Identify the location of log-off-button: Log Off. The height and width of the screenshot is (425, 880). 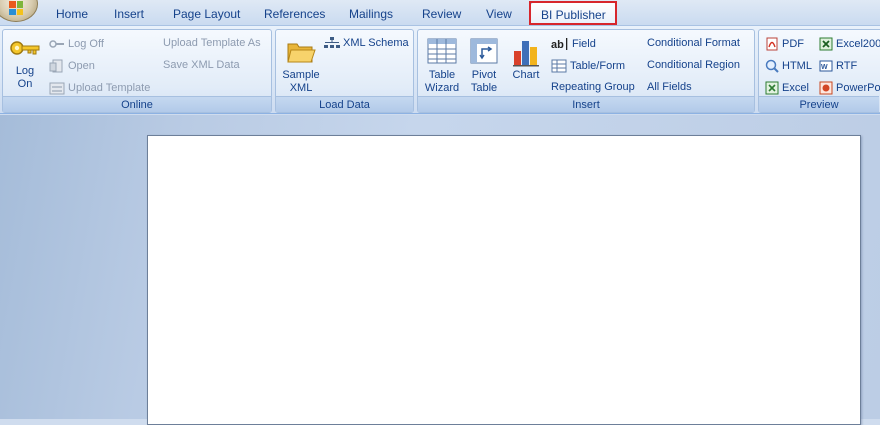
(76, 44).